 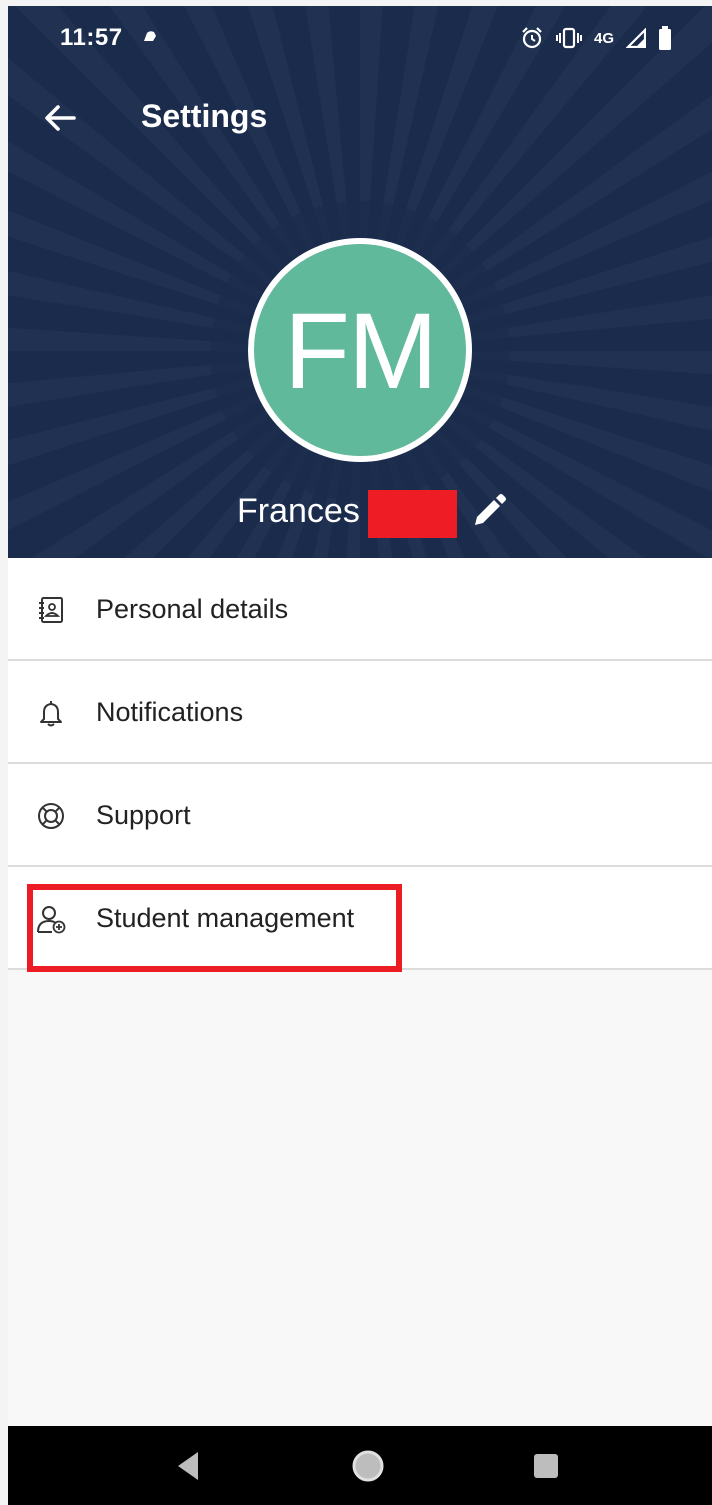 What do you see at coordinates (51, 610) in the screenshot?
I see `contact-card-icon` at bounding box center [51, 610].